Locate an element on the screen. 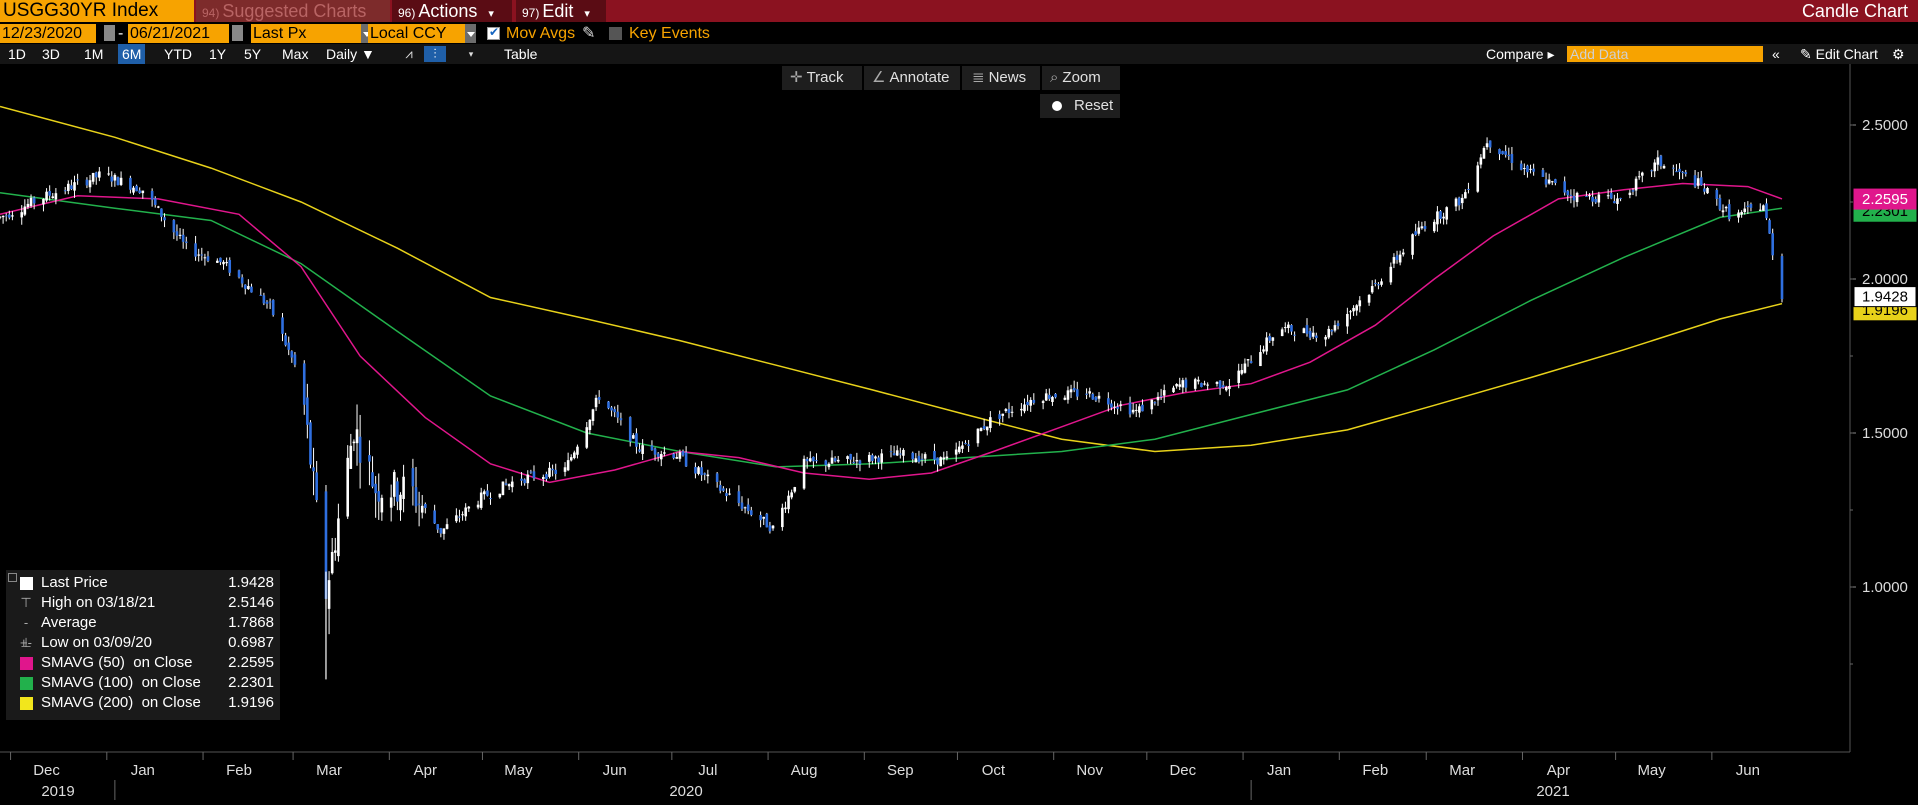  period-button-ytd: YTD is located at coordinates (178, 54).